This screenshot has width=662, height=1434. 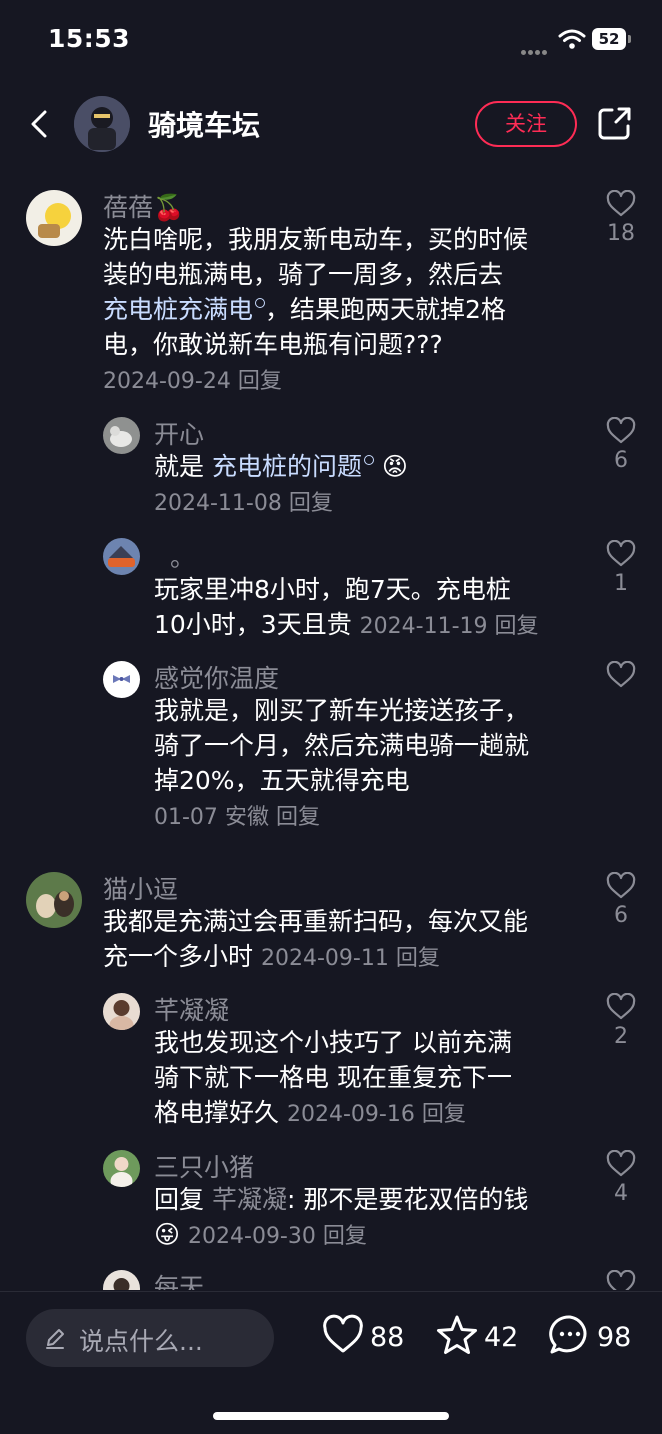 I want to click on comment-text-line: 玩家里冲8小时，跑7天。充电桩, so click(x=332, y=589).